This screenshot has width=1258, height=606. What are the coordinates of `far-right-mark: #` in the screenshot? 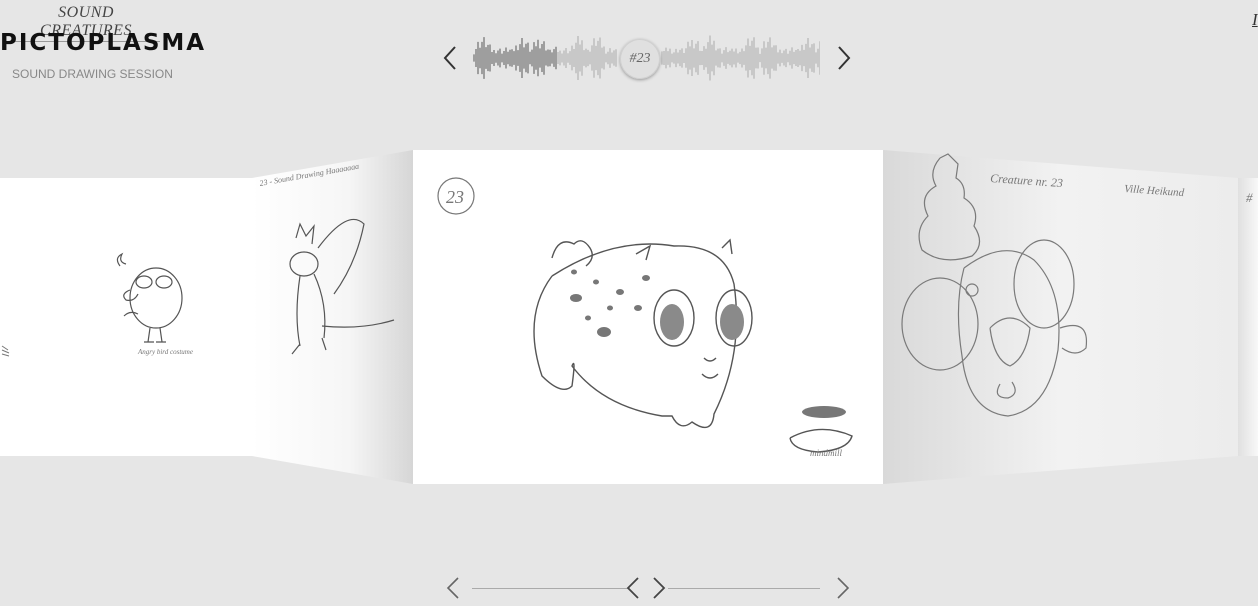 It's located at (1249, 197).